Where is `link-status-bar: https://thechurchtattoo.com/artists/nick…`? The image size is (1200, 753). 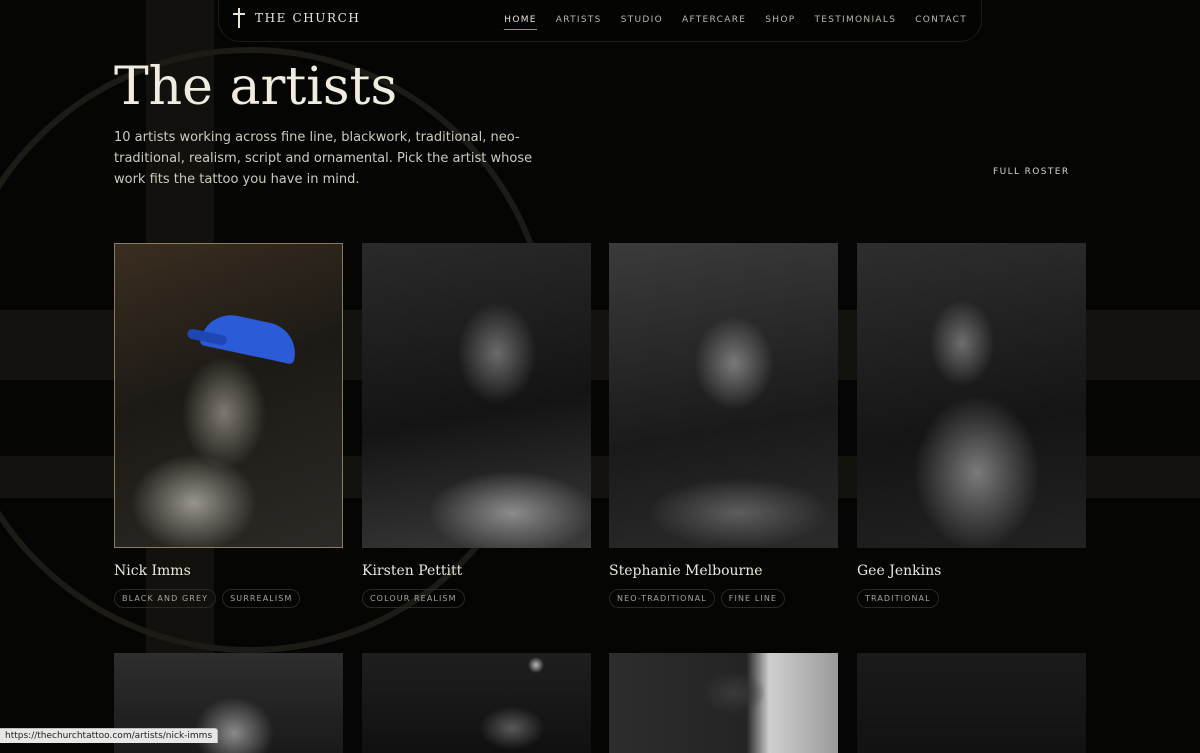 link-status-bar: https://thechurchtattoo.com/artists/nick… is located at coordinates (109, 735).